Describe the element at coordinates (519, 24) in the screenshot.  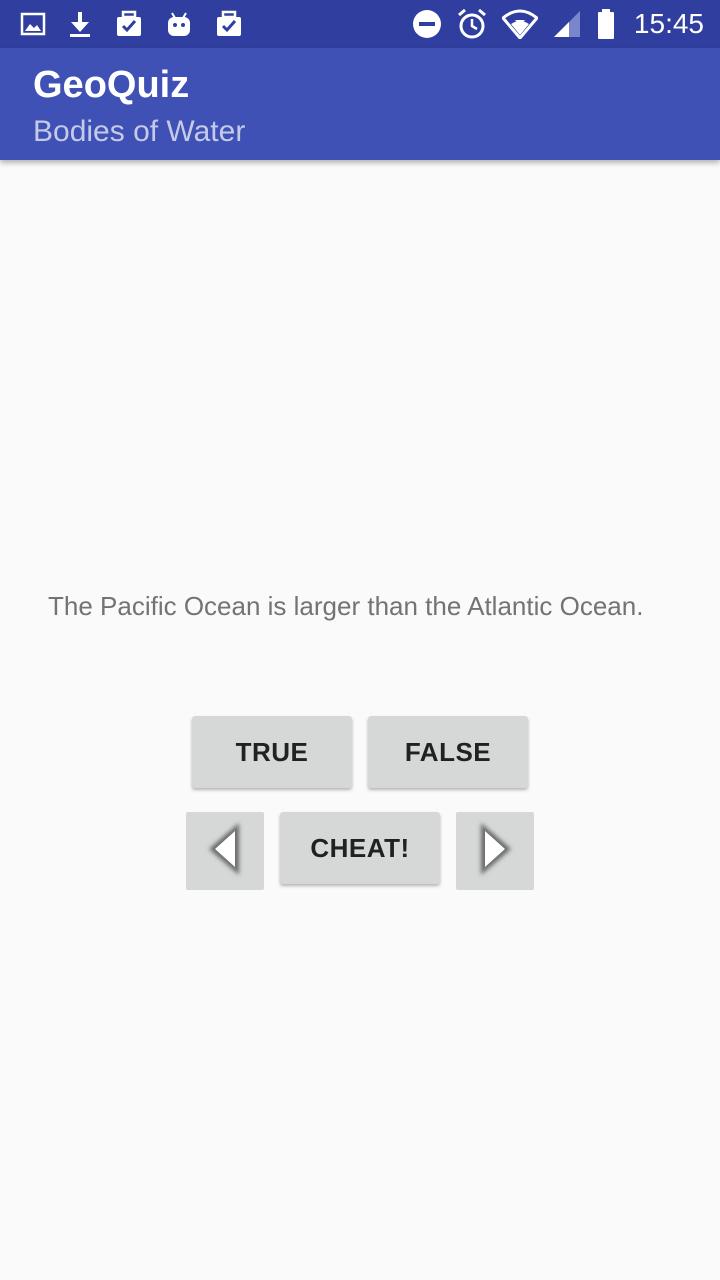
I see `wifi-icon` at that location.